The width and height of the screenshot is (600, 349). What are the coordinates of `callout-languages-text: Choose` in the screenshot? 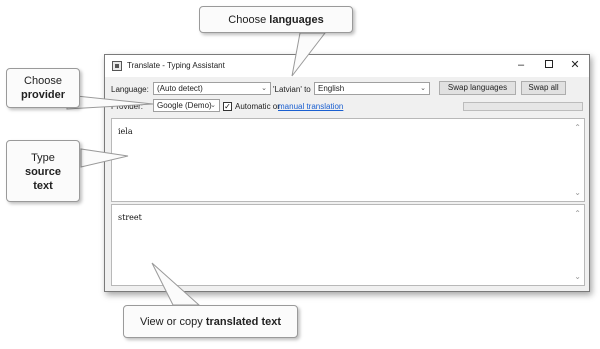 It's located at (247, 20).